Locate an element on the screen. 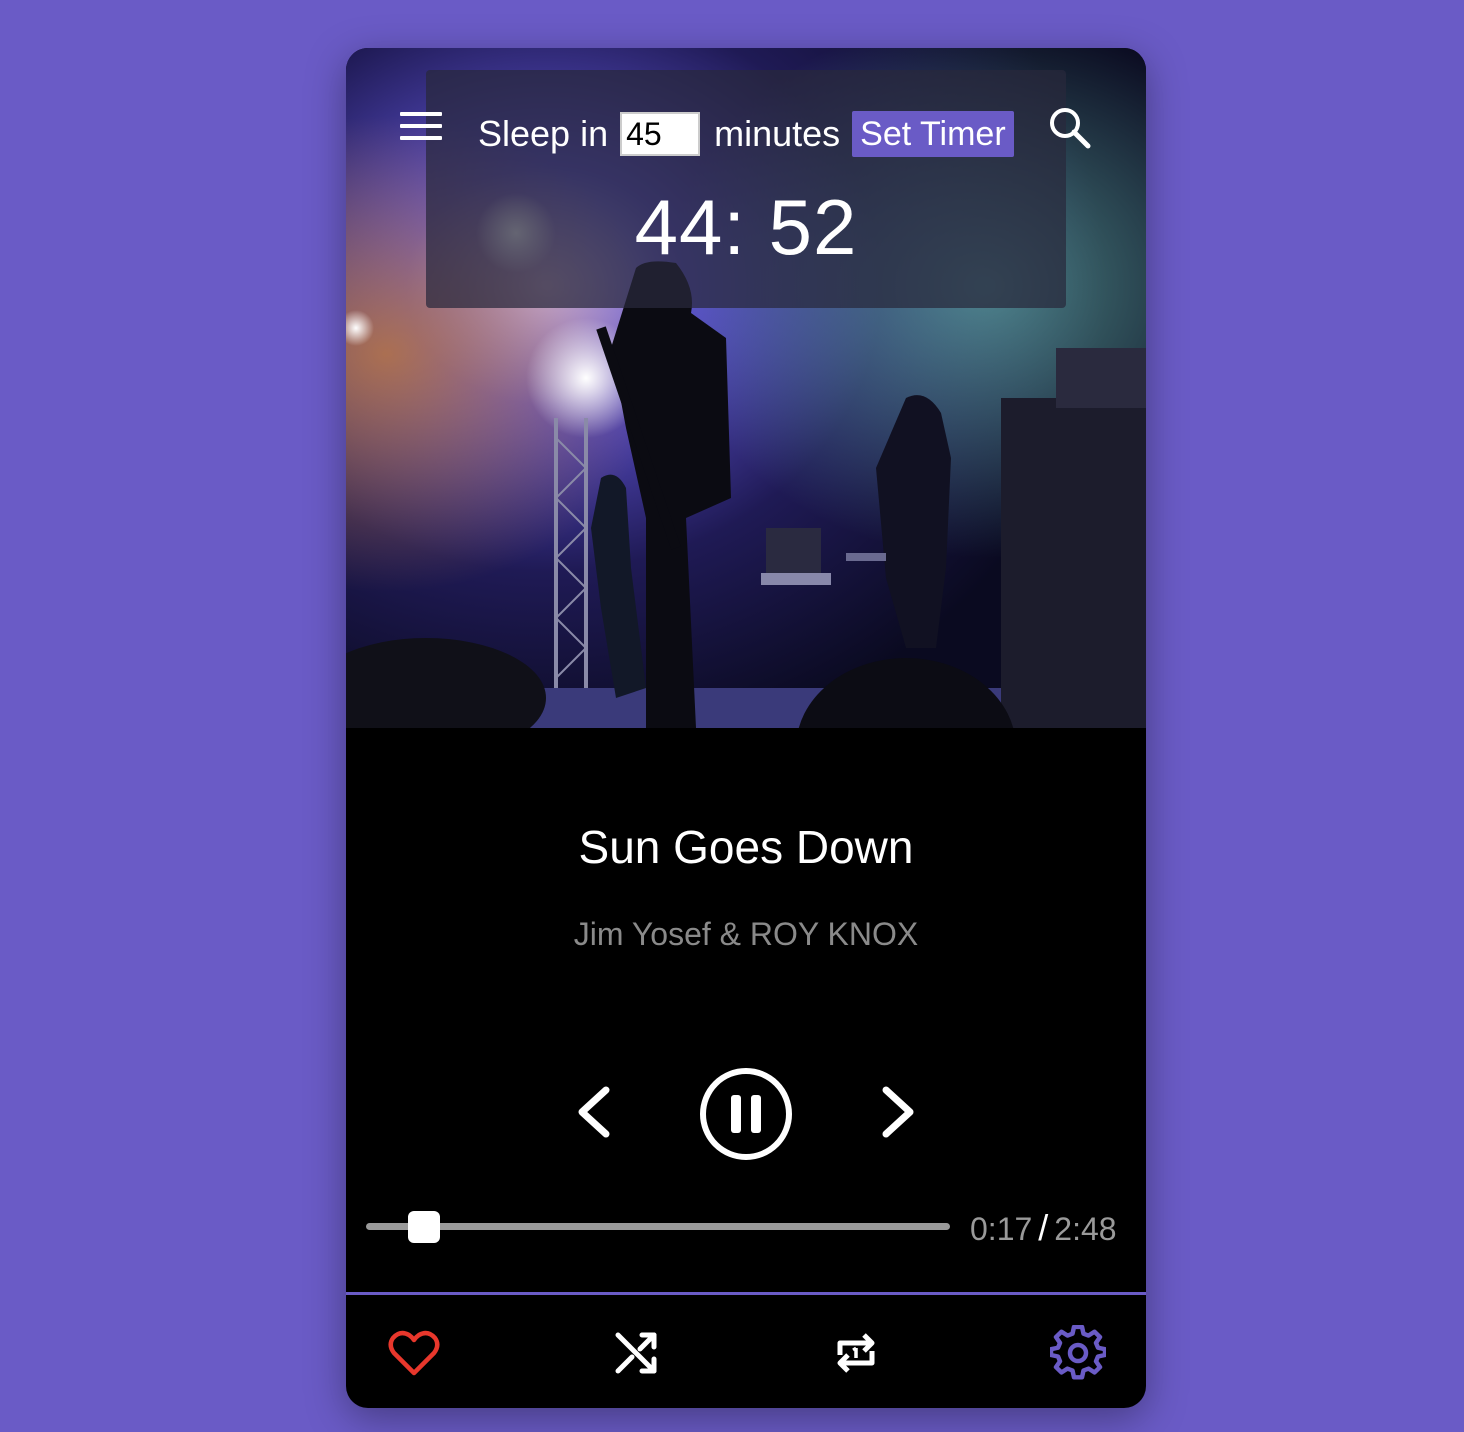 This screenshot has width=1464, height=1432. gear-icon is located at coordinates (1078, 1352).